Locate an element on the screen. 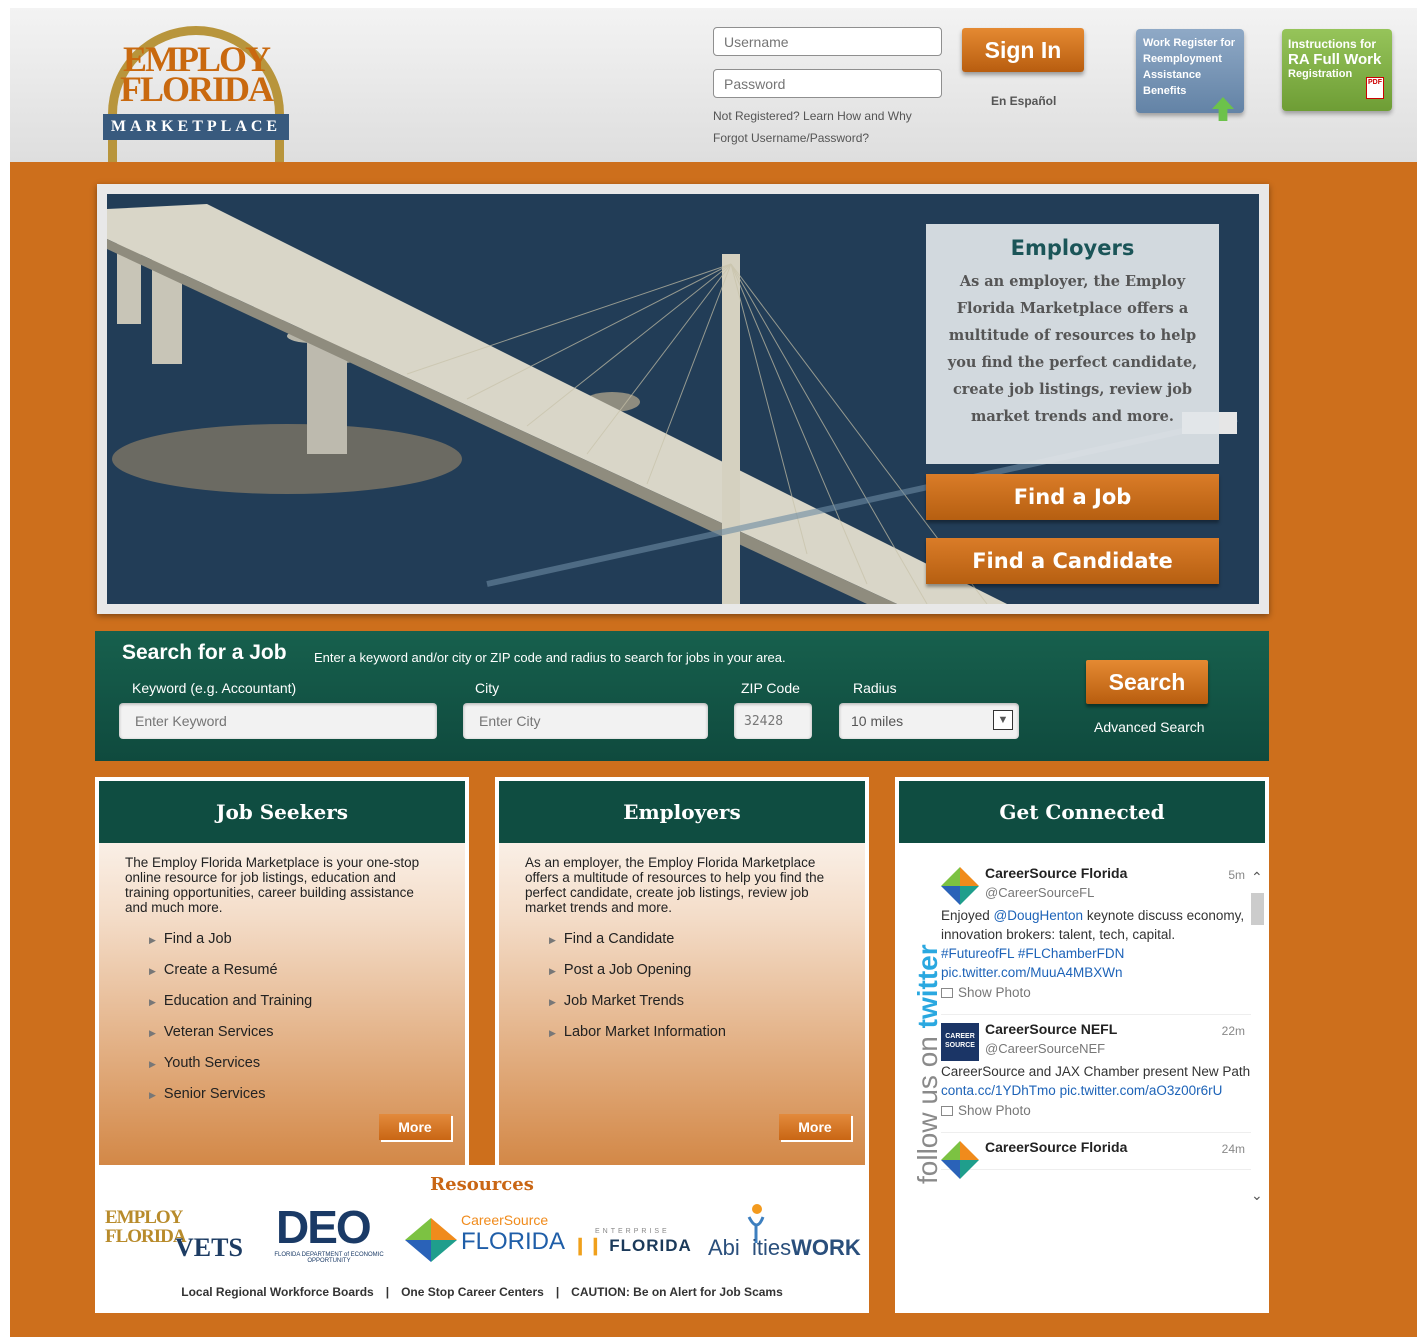 This screenshot has height=1337, width=1421. tweet-hashtag-link: #FLChamberFDN is located at coordinates (1071, 953).